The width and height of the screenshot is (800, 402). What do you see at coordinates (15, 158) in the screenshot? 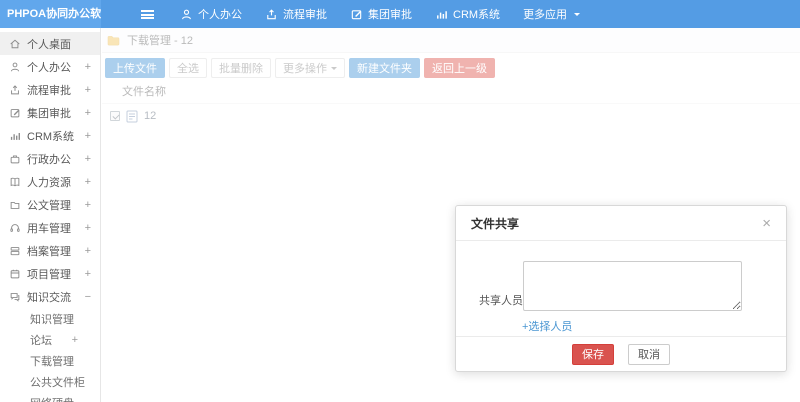
I see `briefcase-icon` at bounding box center [15, 158].